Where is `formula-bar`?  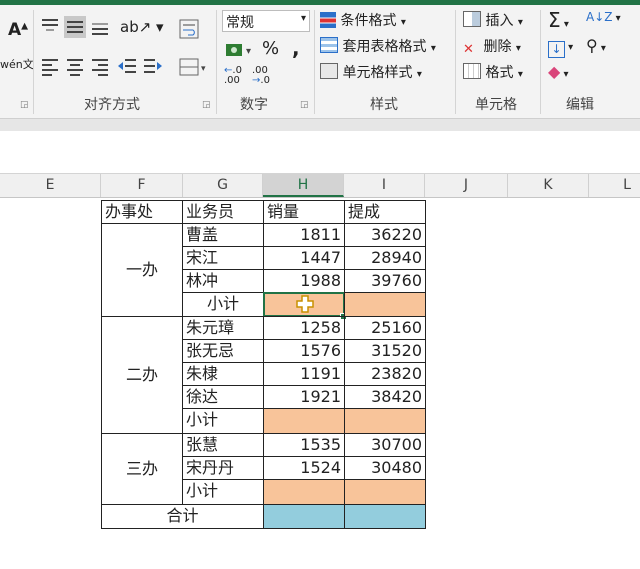 formula-bar is located at coordinates (320, 152).